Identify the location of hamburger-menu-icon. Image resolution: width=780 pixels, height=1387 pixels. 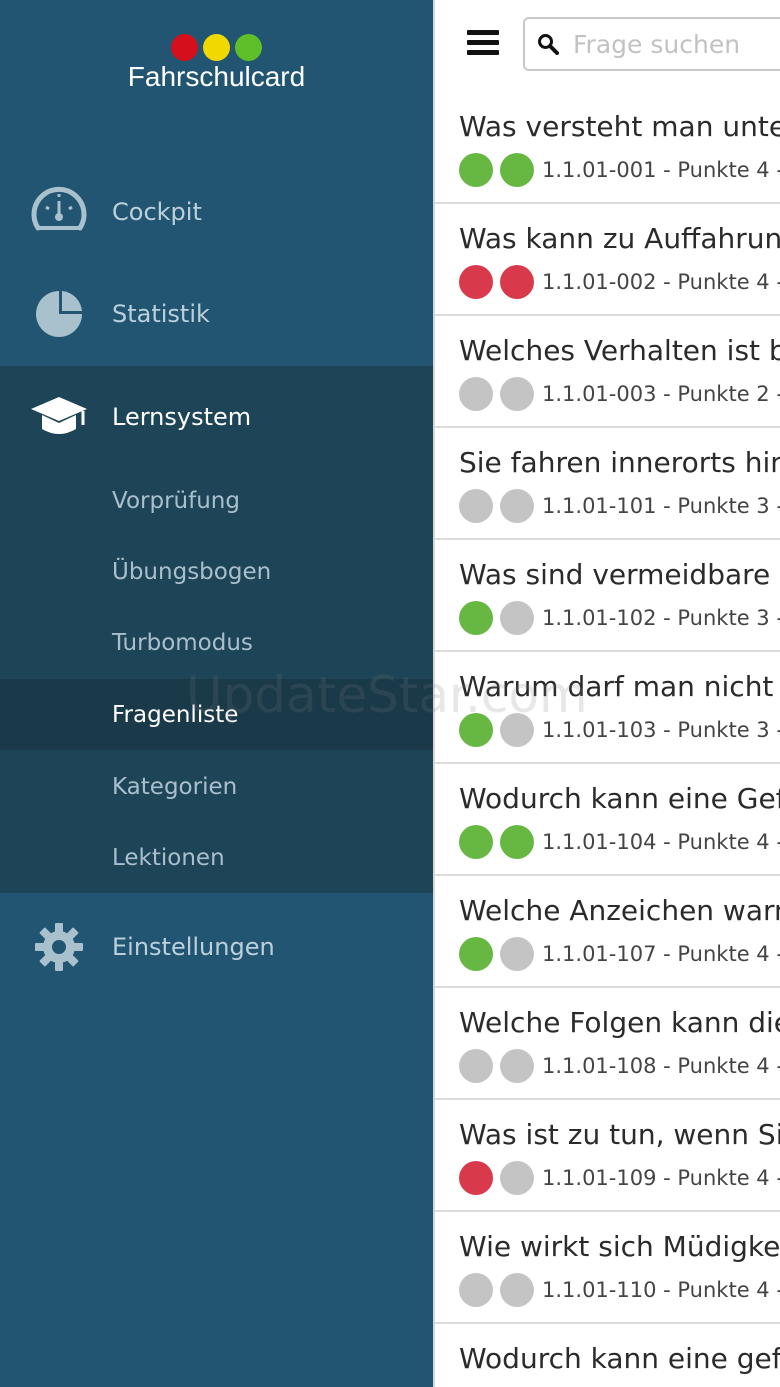
(483, 46).